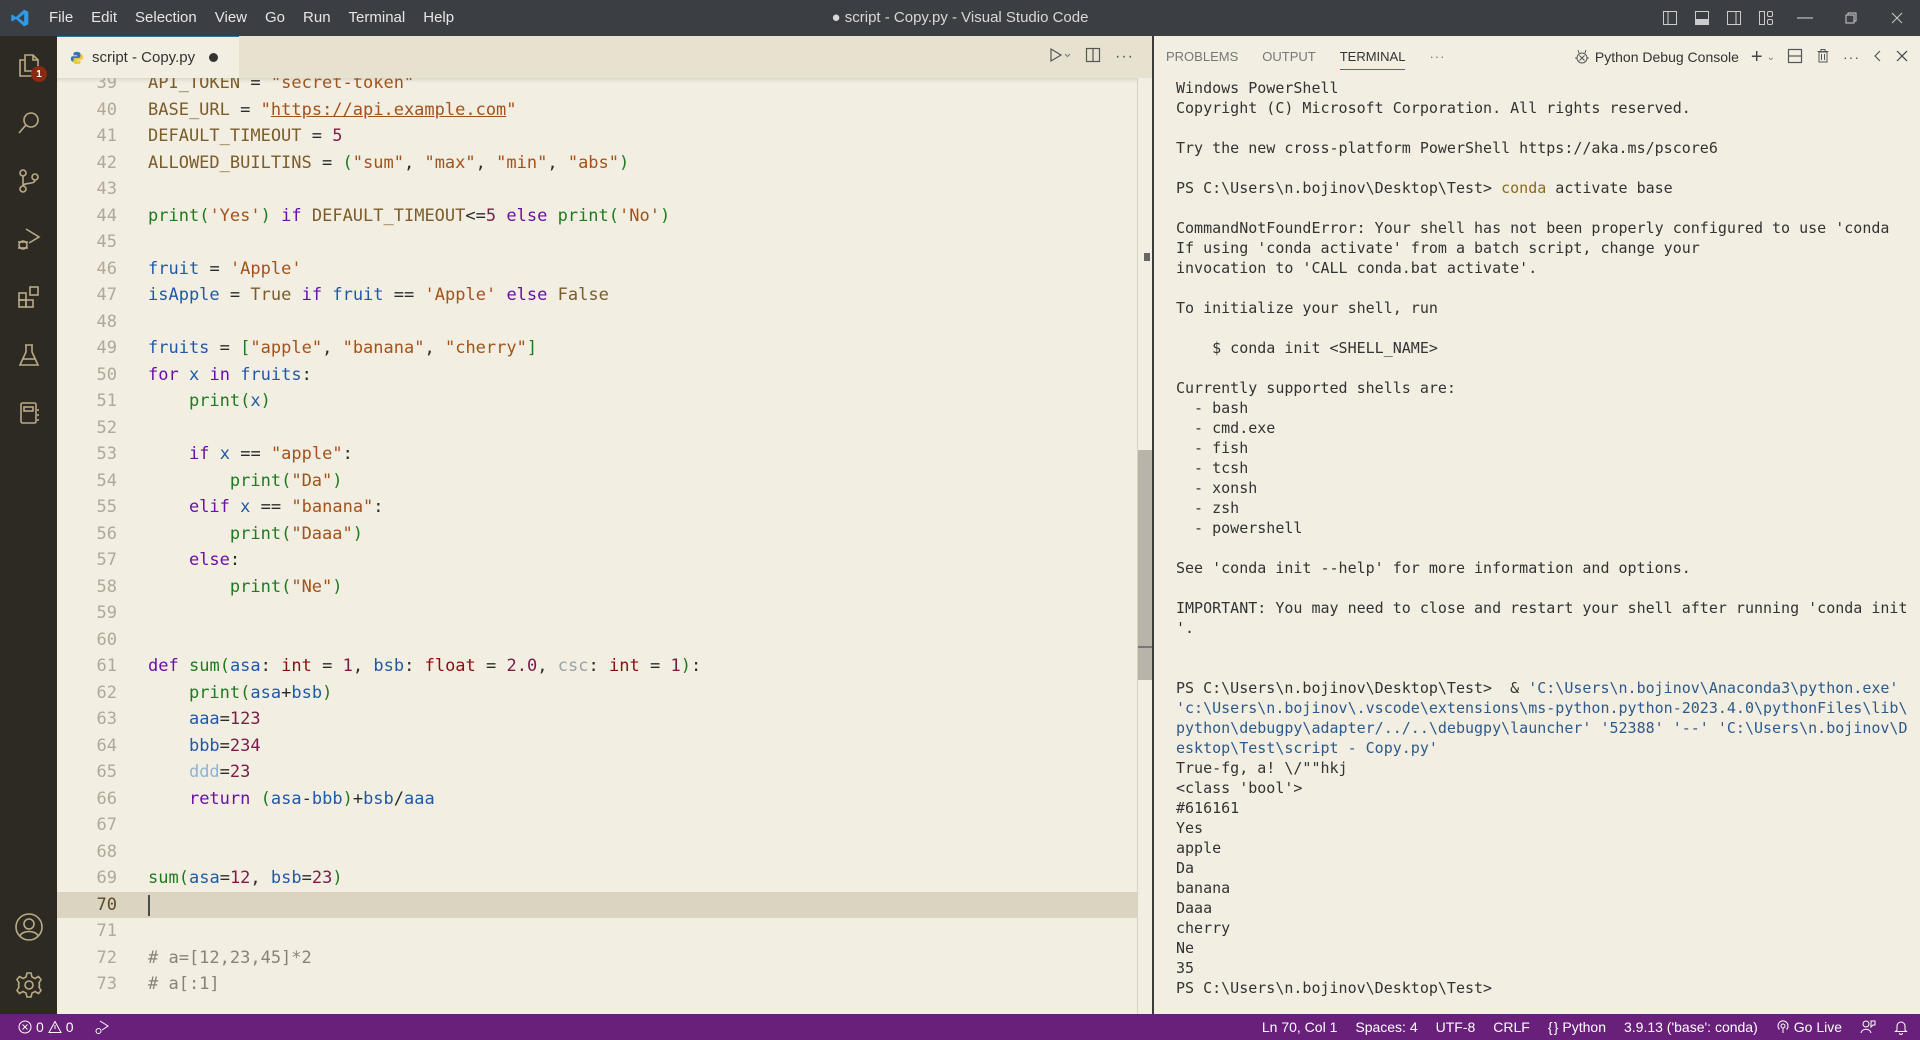  I want to click on activity-explorer: 1, so click(28, 65).